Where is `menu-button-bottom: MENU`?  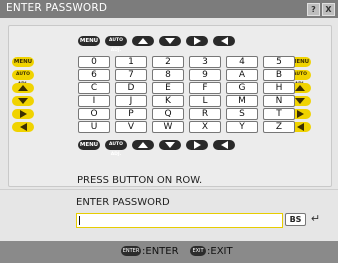 menu-button-bottom: MENU is located at coordinates (89, 145).